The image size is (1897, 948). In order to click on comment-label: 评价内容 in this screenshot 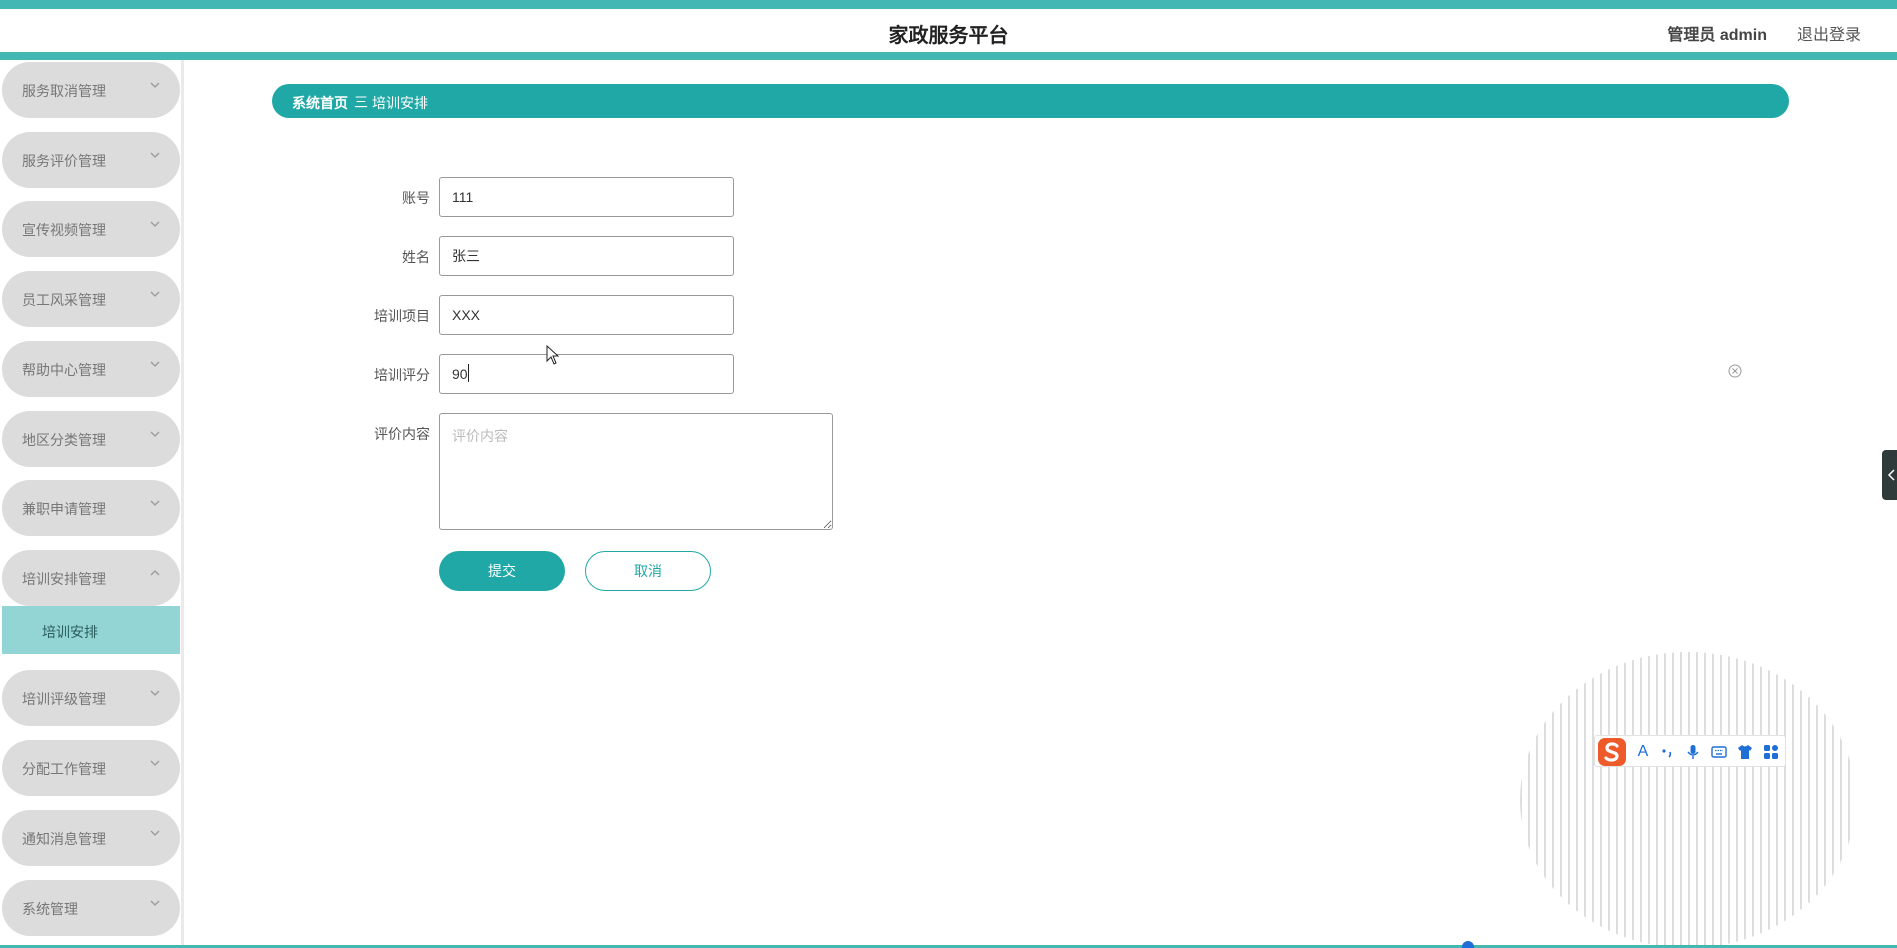, I will do `click(402, 434)`.